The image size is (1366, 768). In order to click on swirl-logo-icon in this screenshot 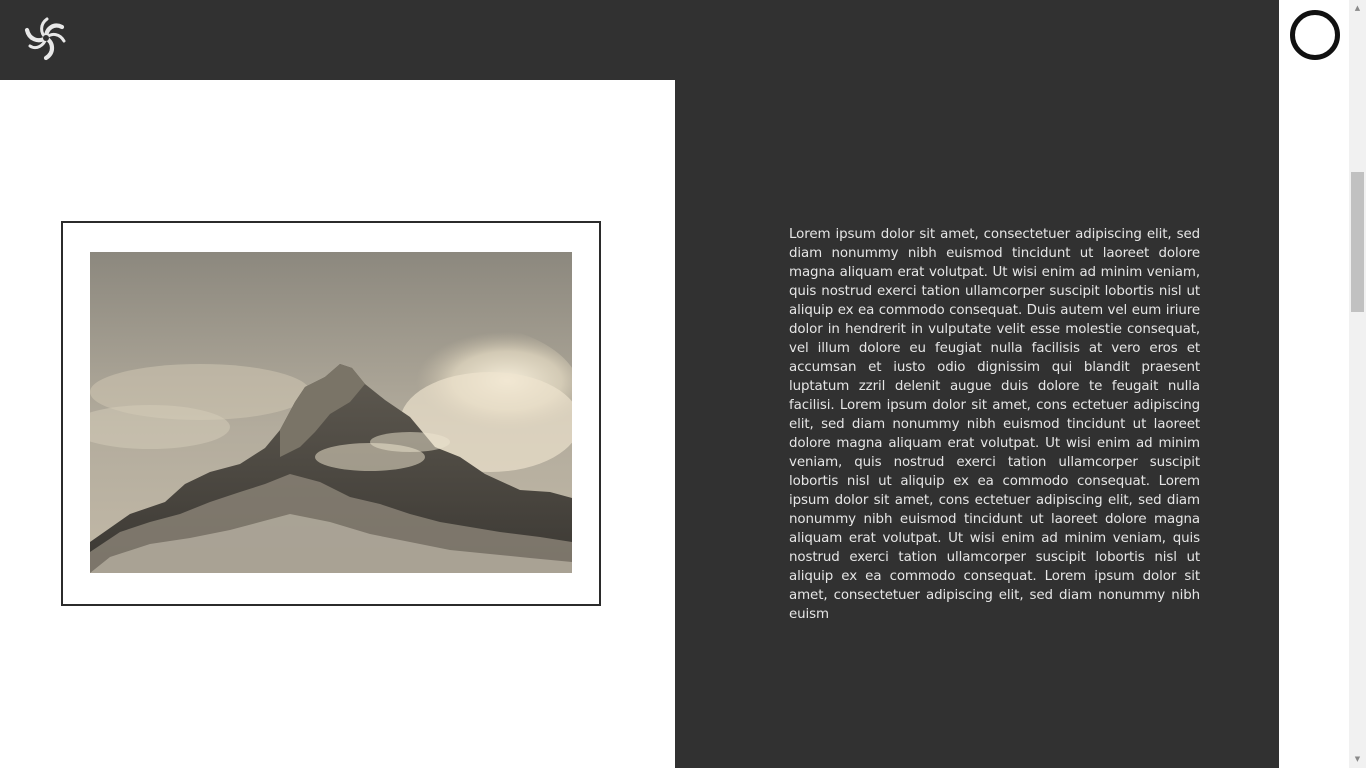, I will do `click(46, 38)`.